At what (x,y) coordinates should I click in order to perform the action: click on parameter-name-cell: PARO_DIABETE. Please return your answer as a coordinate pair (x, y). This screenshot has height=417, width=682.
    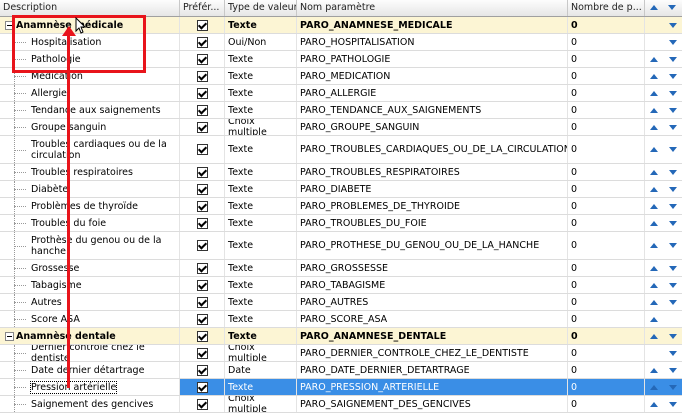
    Looking at the image, I should click on (432, 189).